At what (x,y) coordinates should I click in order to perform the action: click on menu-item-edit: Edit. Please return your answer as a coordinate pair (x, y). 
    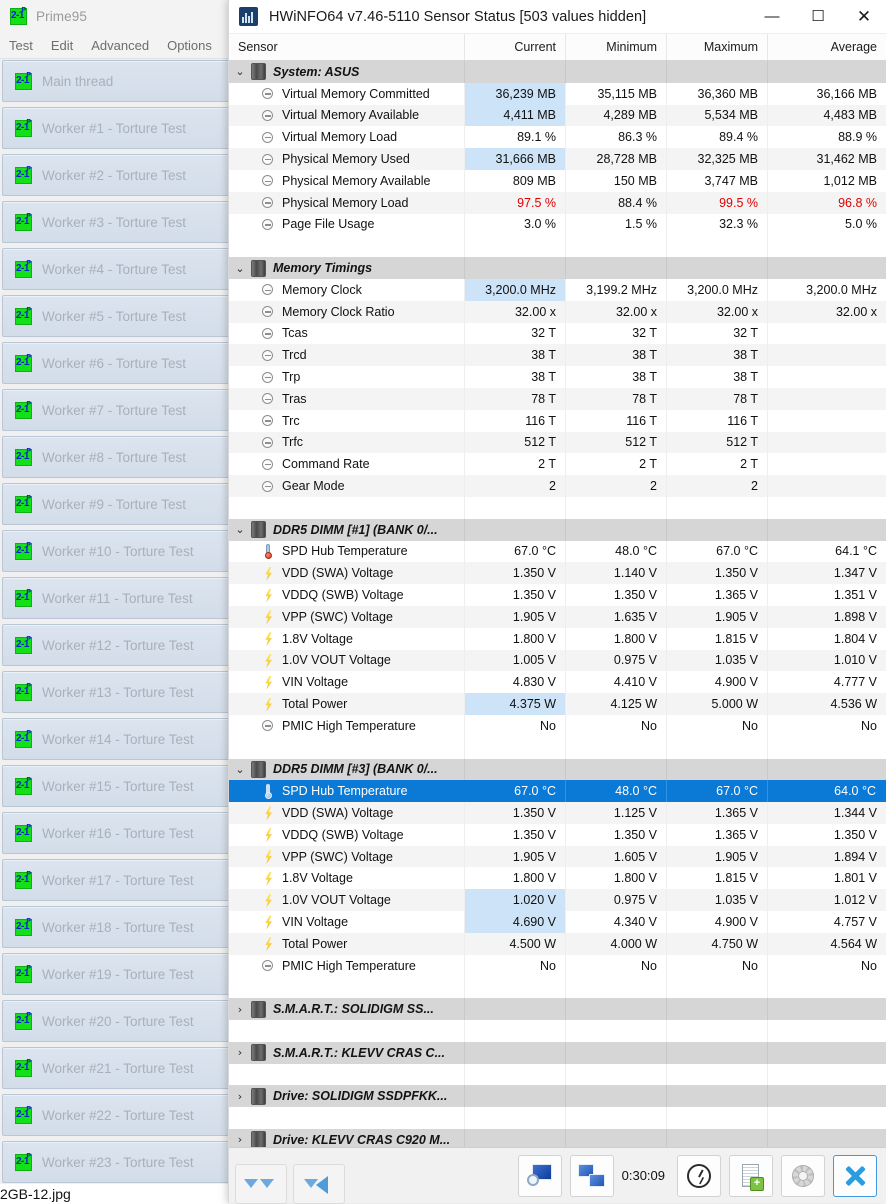
    Looking at the image, I should click on (62, 45).